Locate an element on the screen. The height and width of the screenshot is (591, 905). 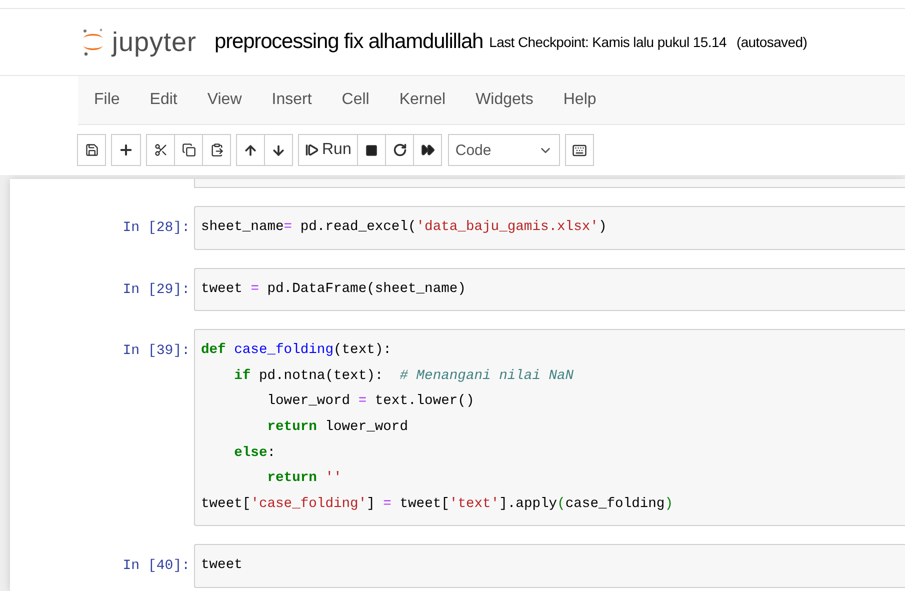
move-up-button is located at coordinates (250, 150).